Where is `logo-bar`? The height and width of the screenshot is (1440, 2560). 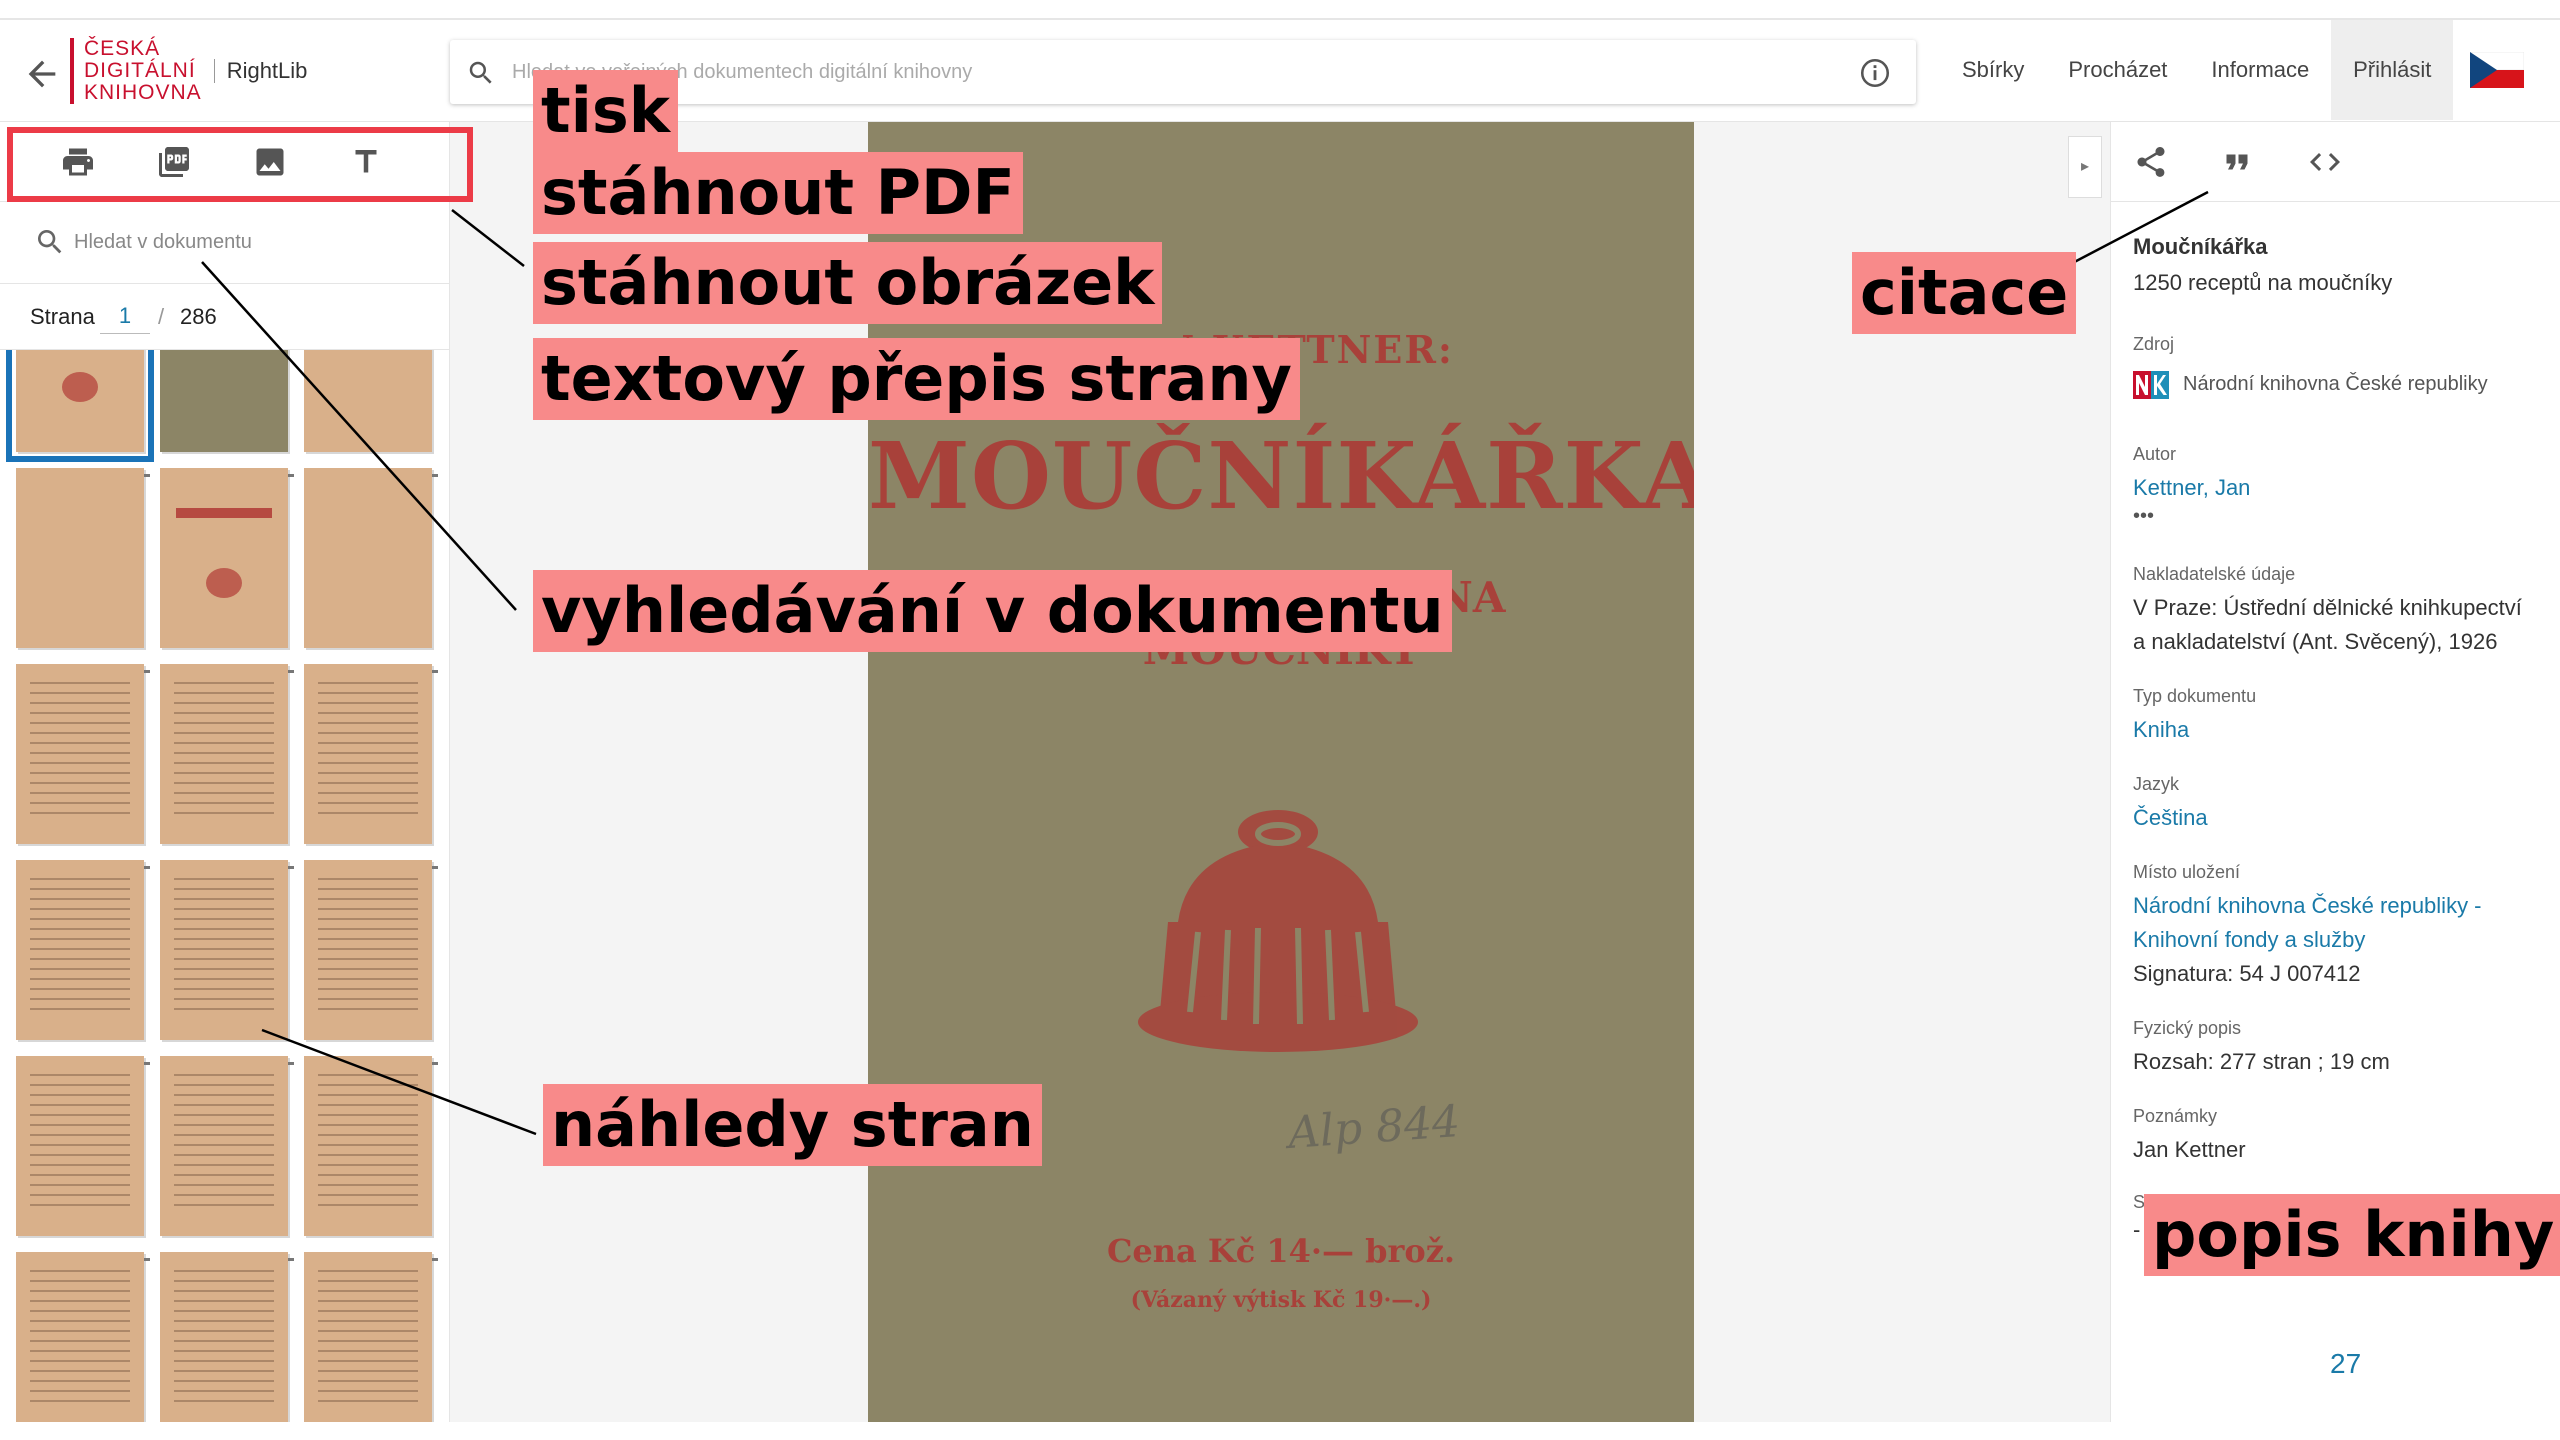
logo-bar is located at coordinates (72, 71).